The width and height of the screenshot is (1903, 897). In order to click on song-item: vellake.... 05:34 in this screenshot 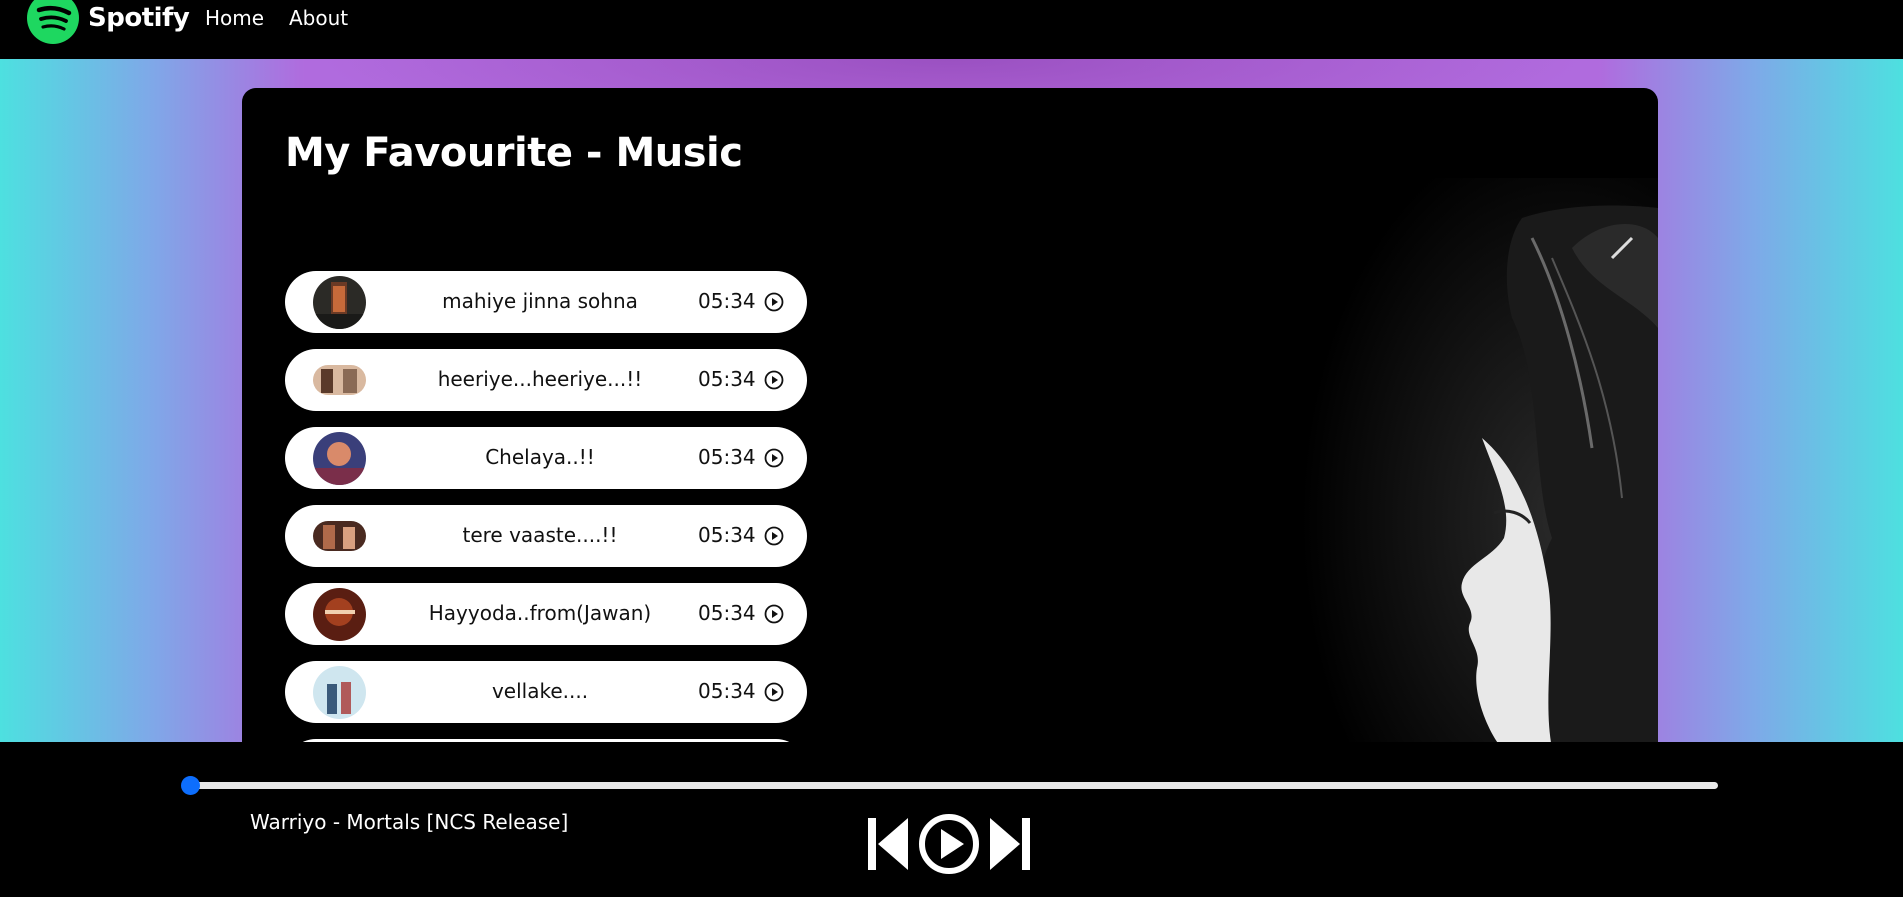, I will do `click(546, 692)`.